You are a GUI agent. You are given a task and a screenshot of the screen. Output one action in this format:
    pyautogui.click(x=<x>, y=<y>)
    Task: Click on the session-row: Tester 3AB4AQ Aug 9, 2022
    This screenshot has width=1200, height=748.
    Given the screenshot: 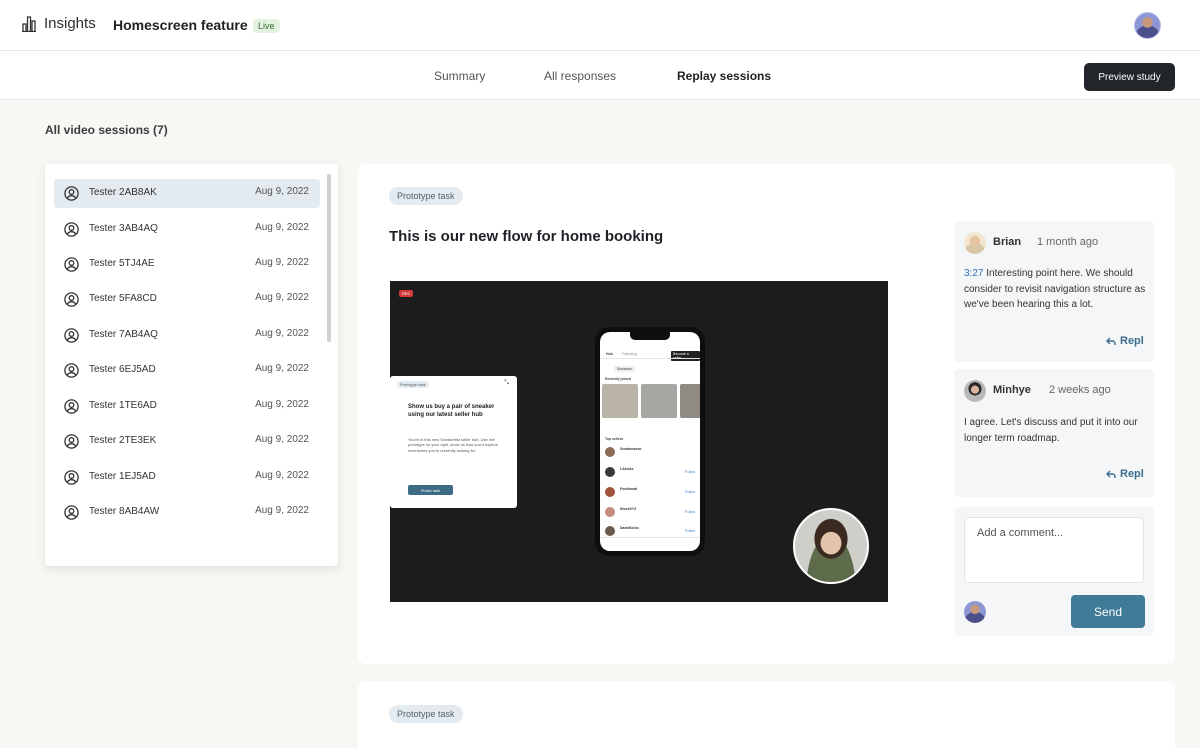 What is the action you would take?
    pyautogui.click(x=187, y=229)
    